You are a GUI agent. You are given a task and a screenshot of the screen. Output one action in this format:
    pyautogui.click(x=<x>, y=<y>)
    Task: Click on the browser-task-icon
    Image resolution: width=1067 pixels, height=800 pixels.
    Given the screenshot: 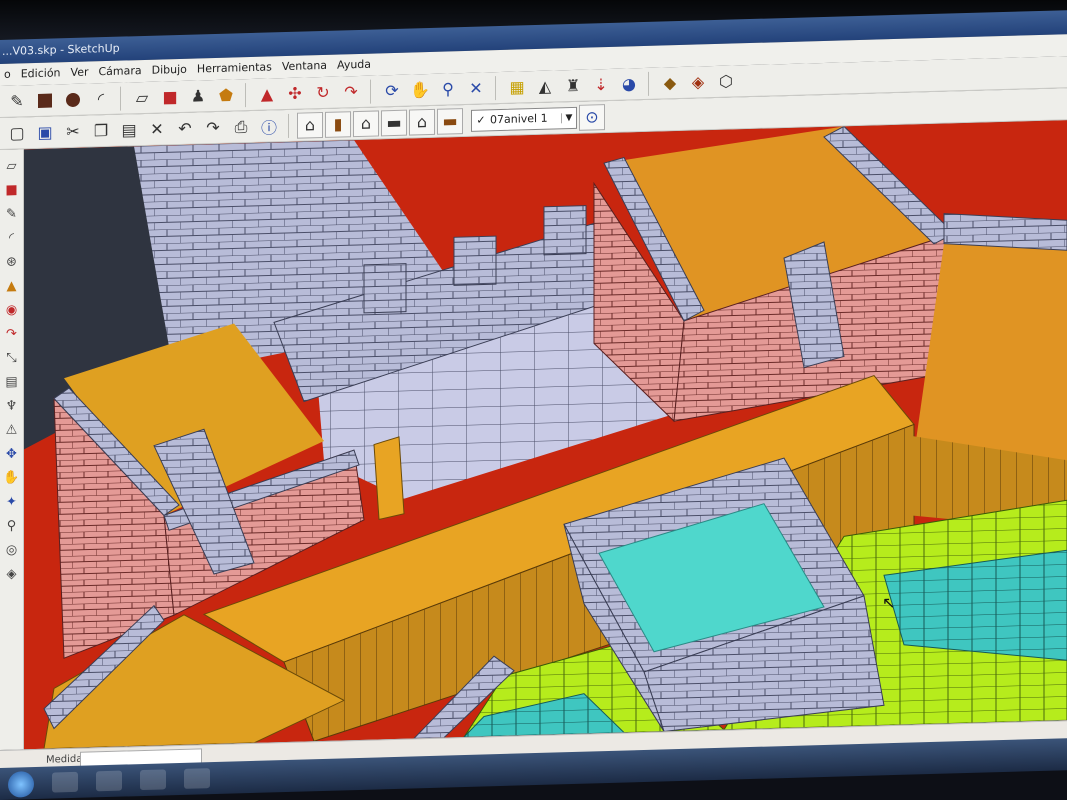 What is the action you would take?
    pyautogui.click(x=65, y=782)
    